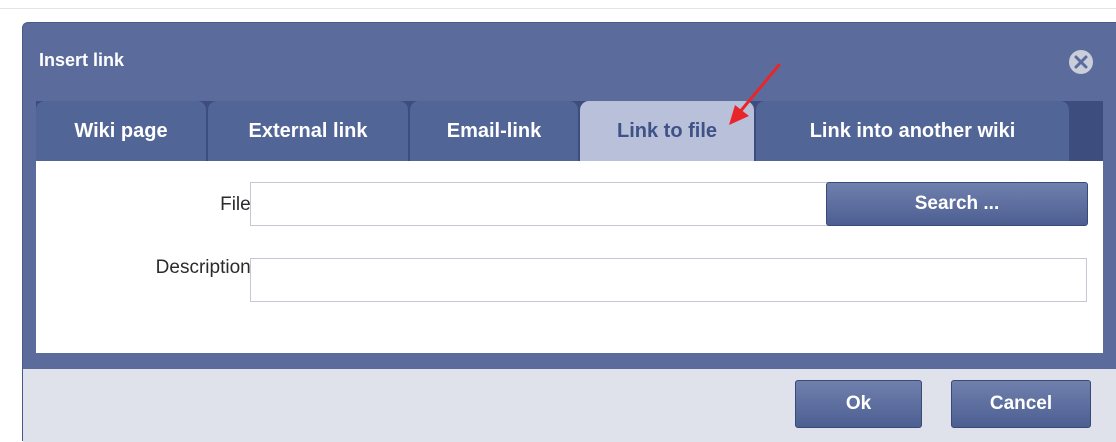 The width and height of the screenshot is (1116, 442). Describe the element at coordinates (1021, 404) in the screenshot. I see `cancel-button: Cancel` at that location.